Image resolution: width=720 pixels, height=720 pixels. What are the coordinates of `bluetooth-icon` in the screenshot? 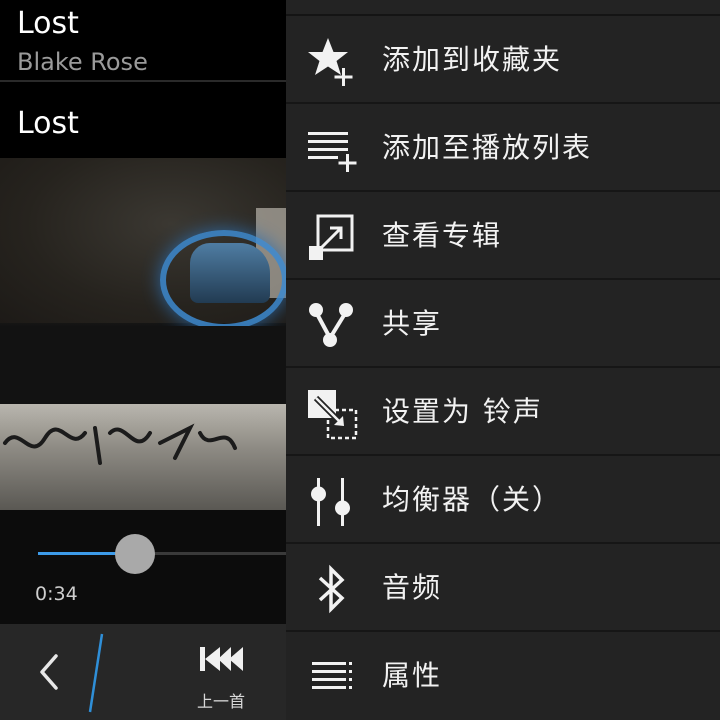 It's located at (331, 589).